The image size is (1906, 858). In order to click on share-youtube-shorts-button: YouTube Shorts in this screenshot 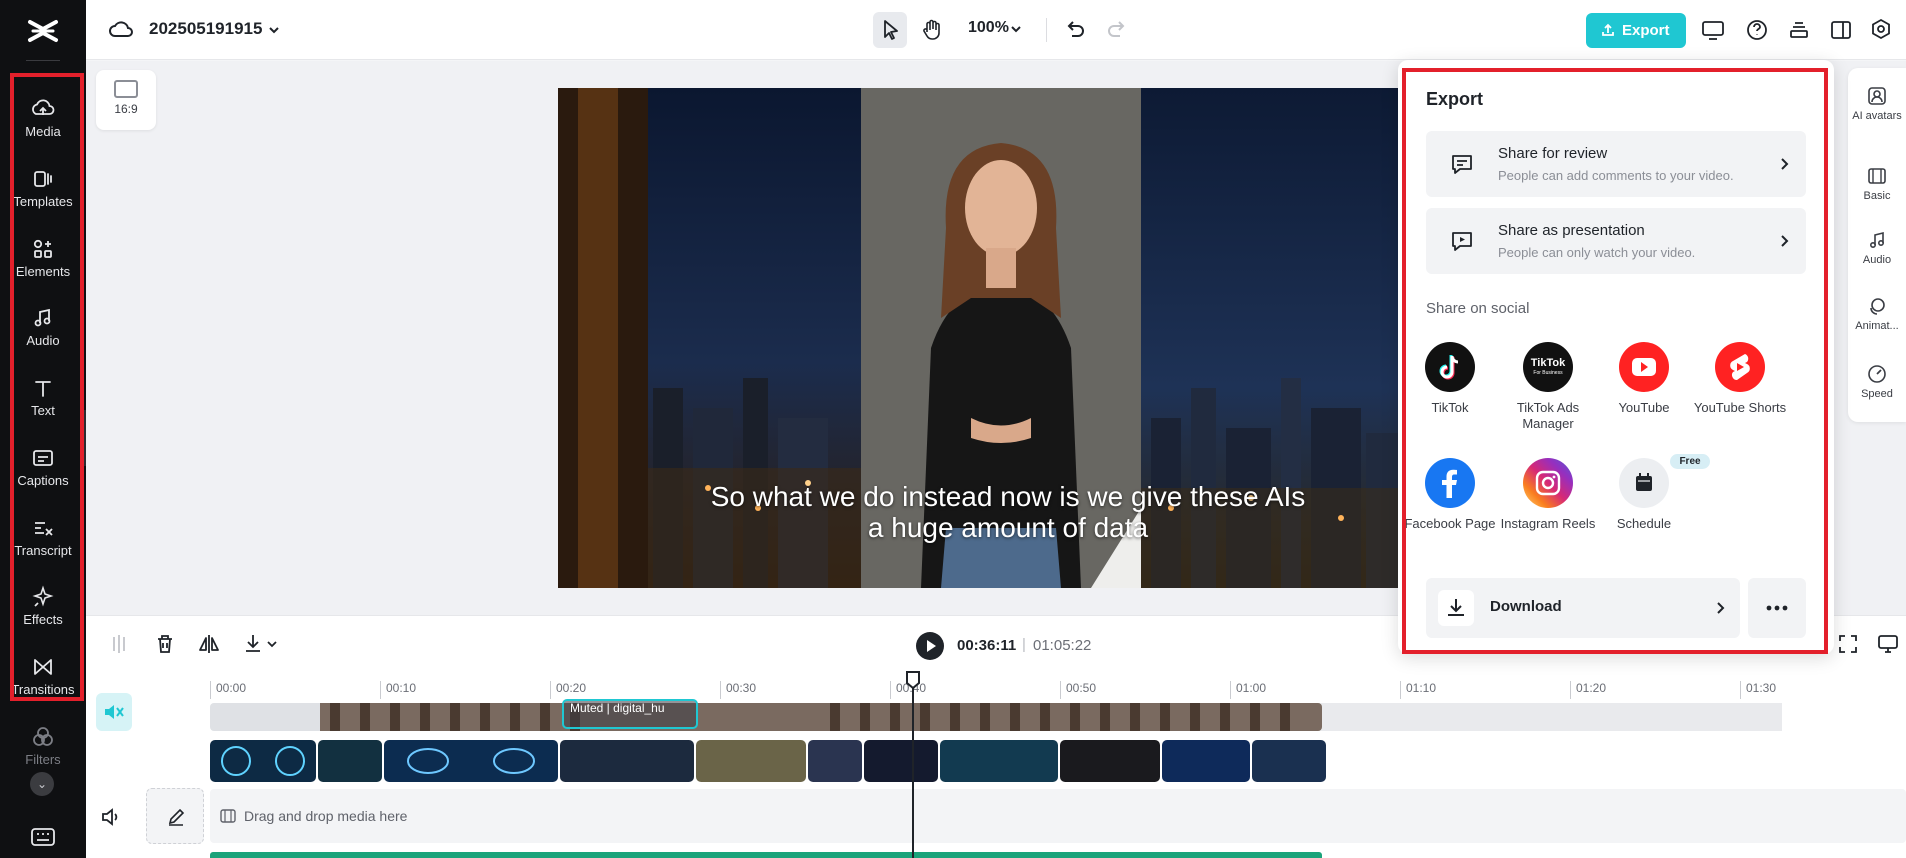, I will do `click(1740, 379)`.